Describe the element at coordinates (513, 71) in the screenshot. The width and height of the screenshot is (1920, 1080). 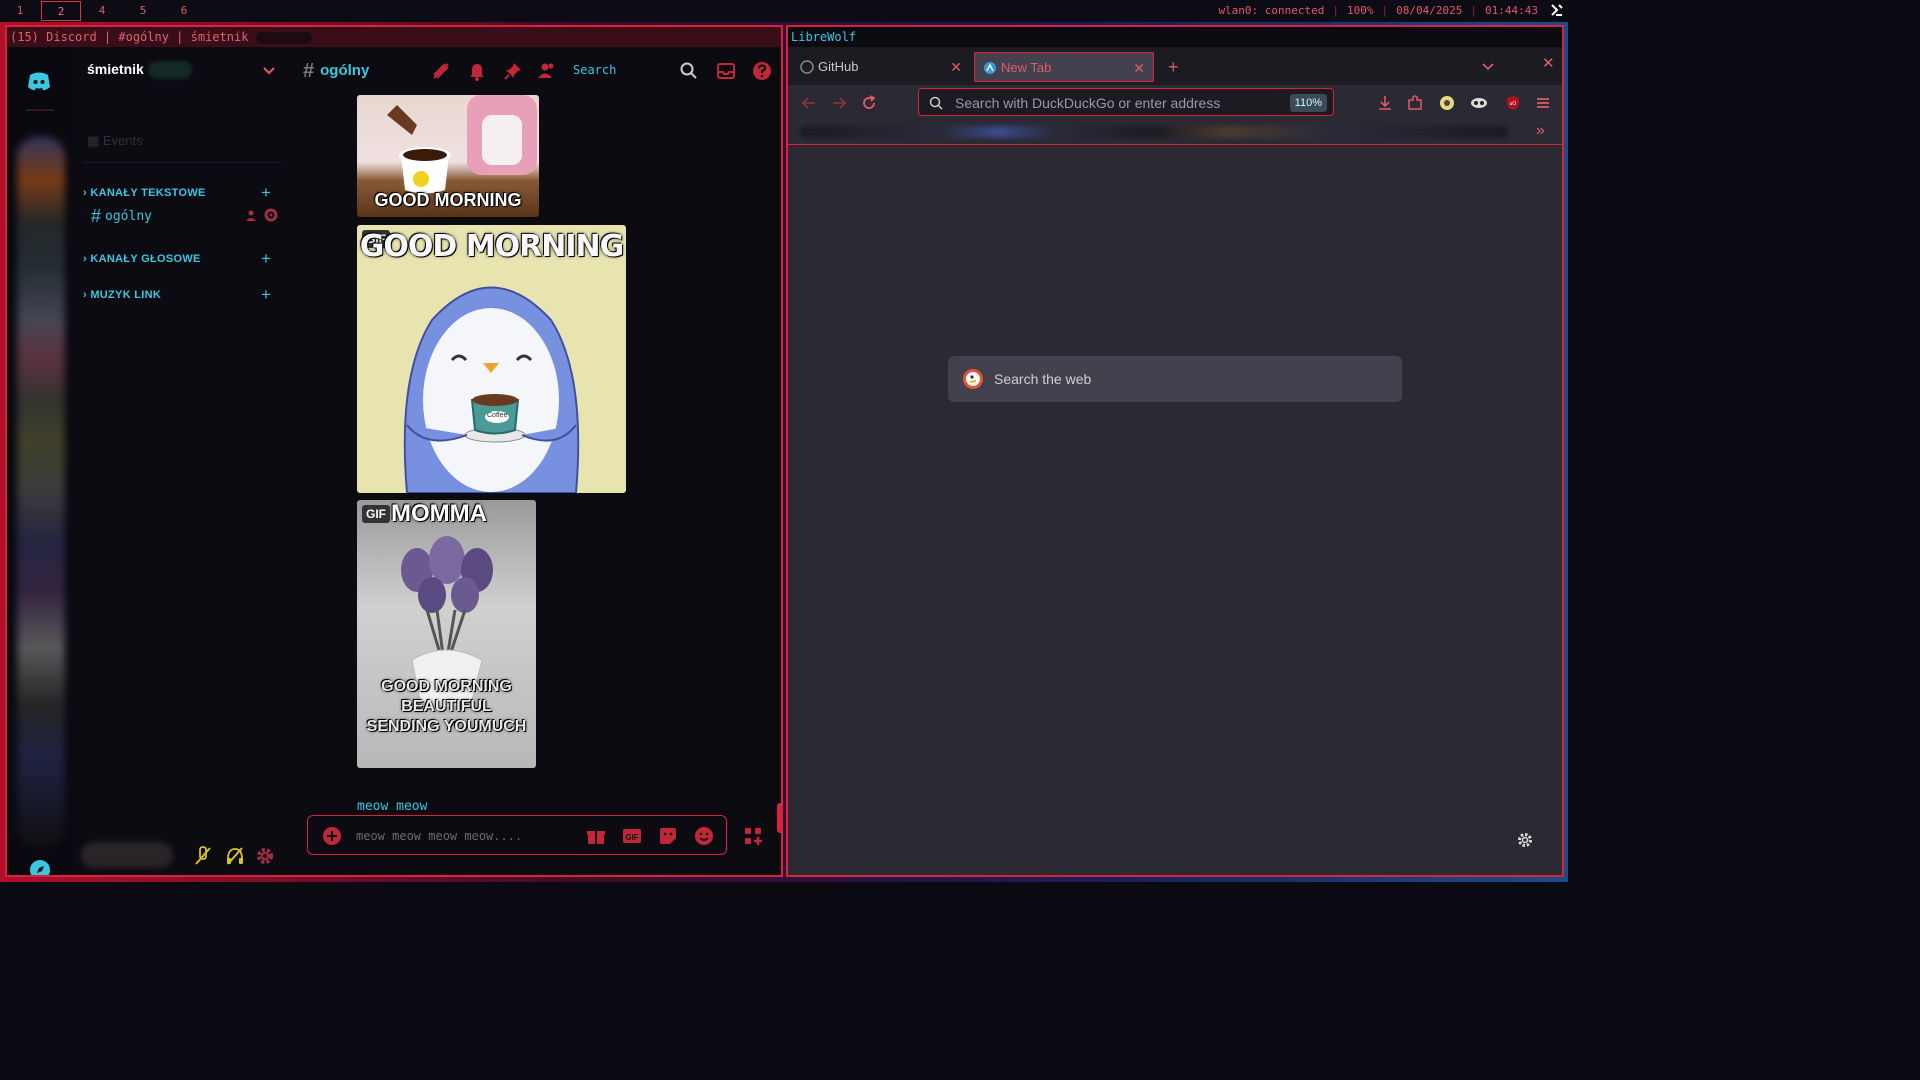
I see `pin-icon` at that location.